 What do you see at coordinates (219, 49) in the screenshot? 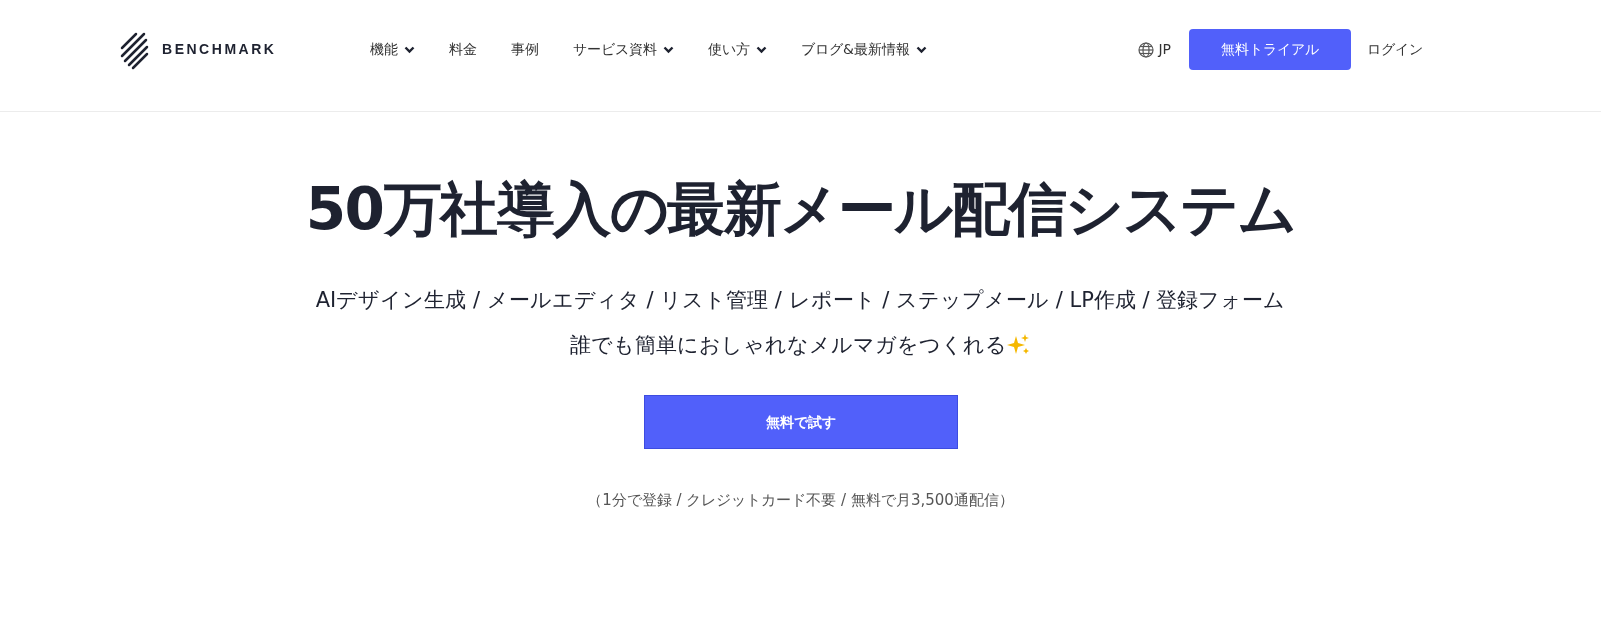
I see `logo-text: BENCHMARK` at bounding box center [219, 49].